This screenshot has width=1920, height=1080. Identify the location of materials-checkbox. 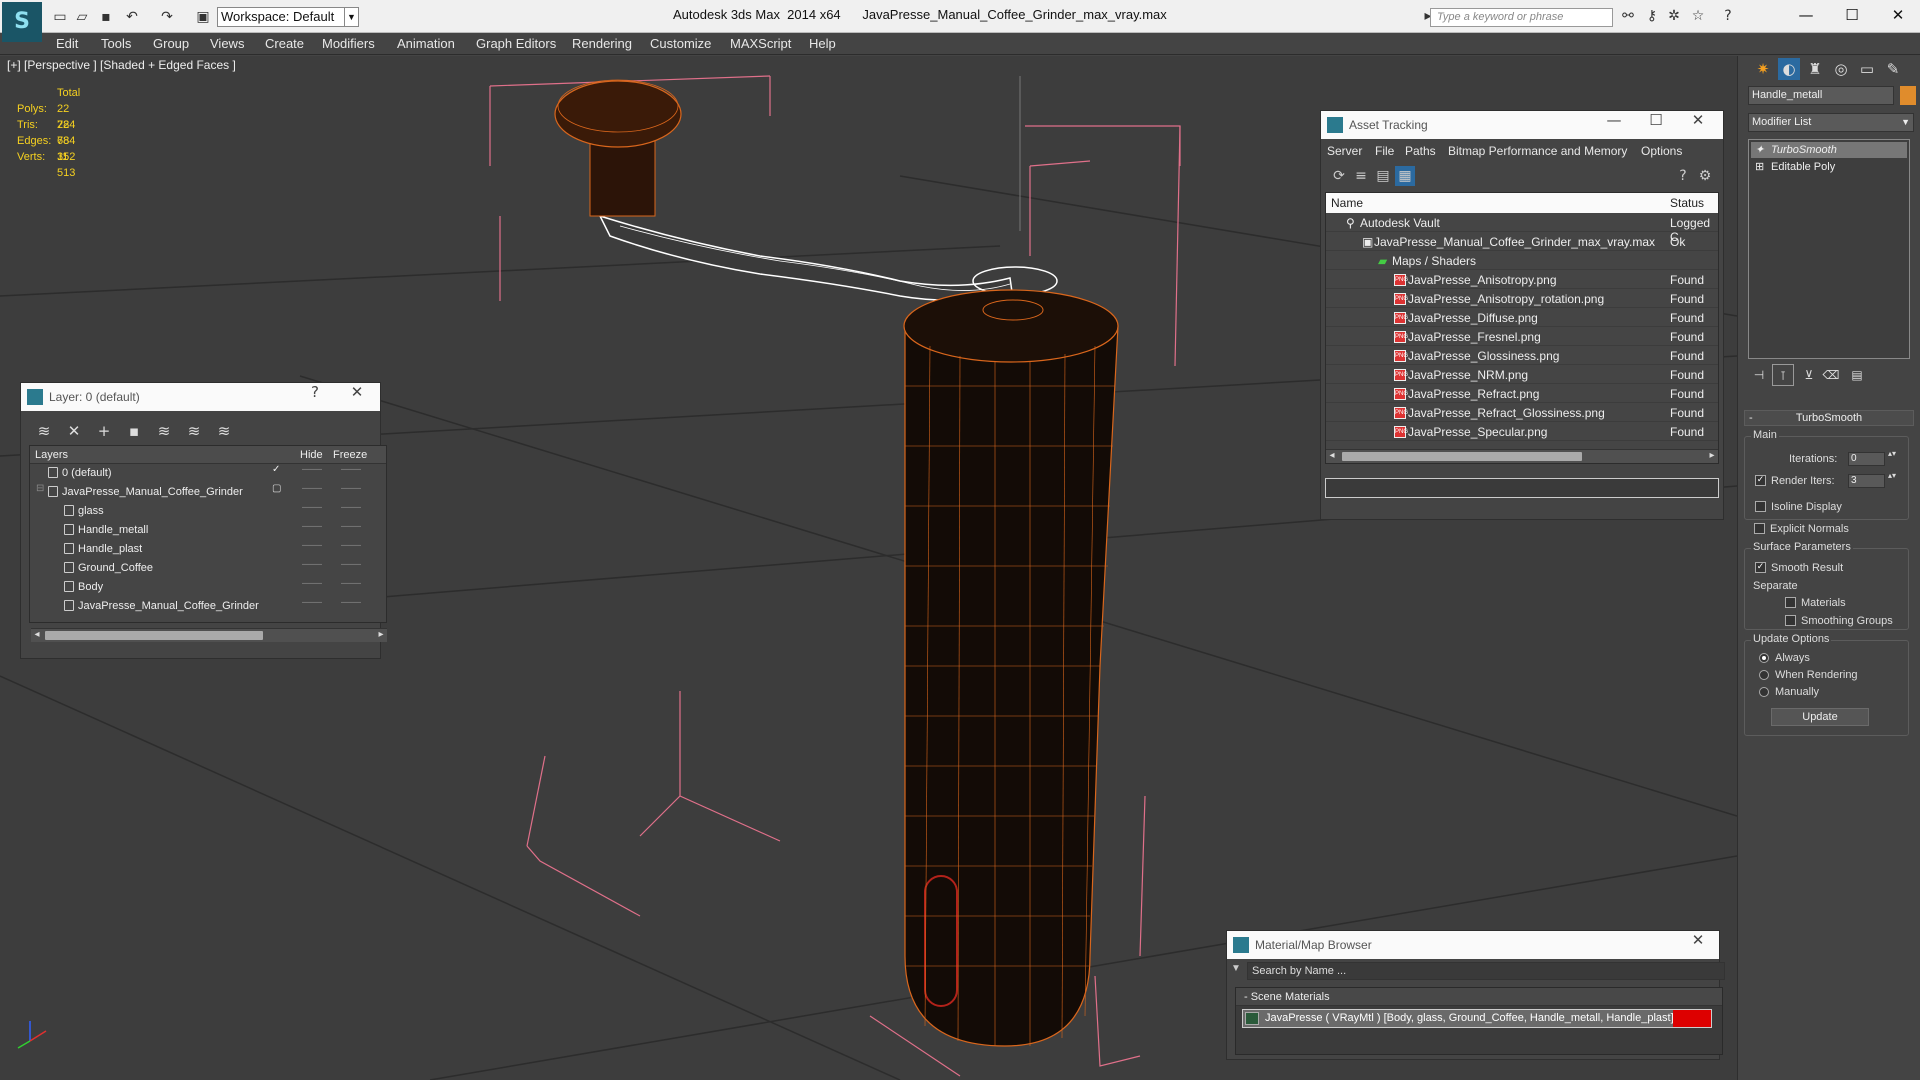
(1790, 602).